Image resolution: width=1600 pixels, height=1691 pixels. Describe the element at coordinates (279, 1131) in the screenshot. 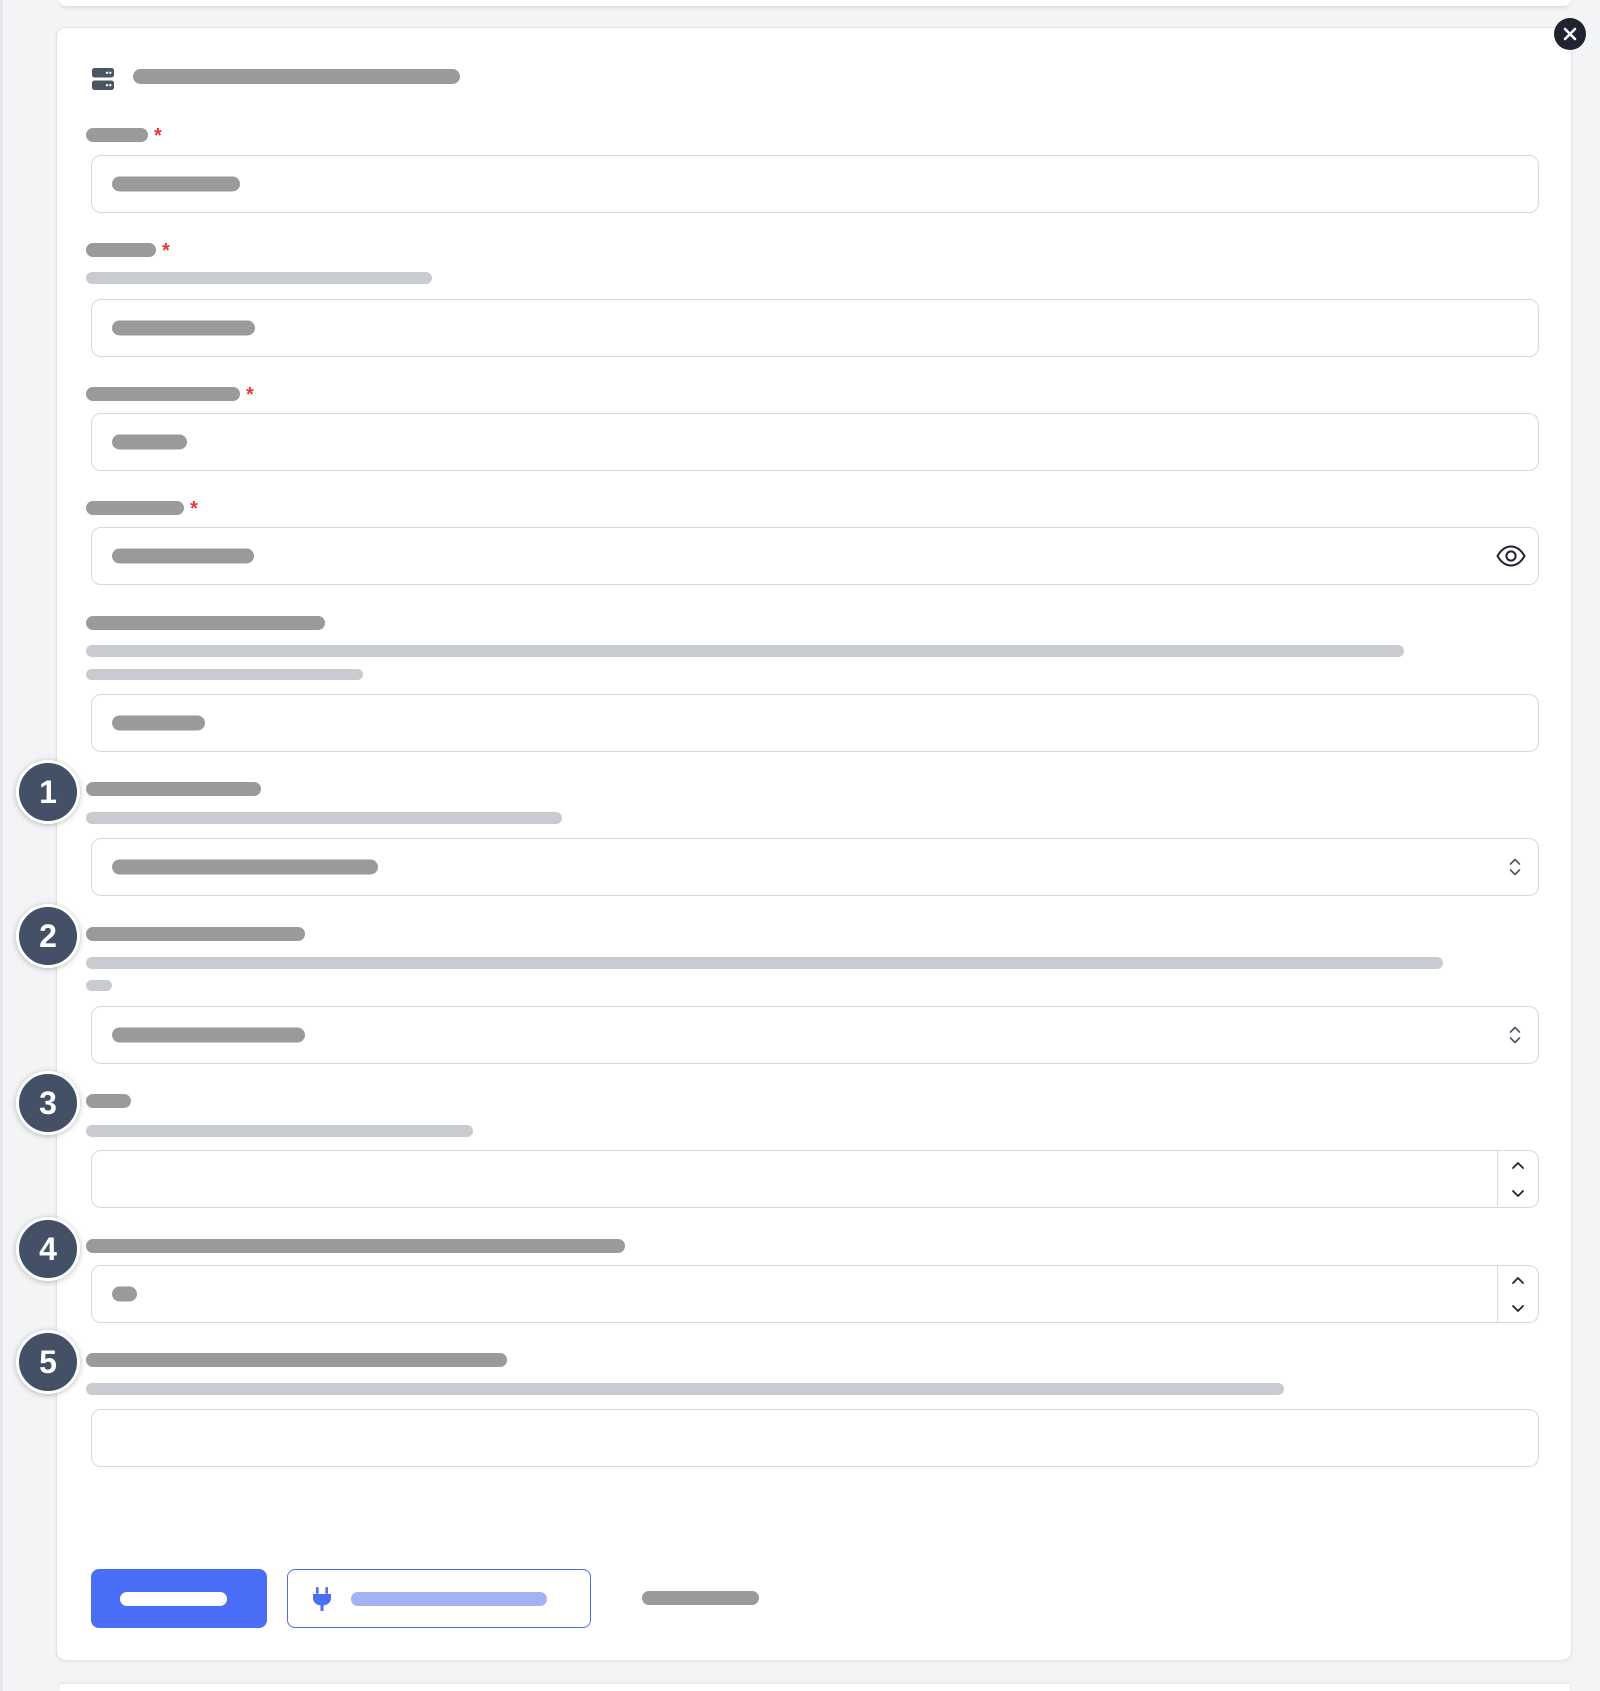

I see `step-3-help` at that location.